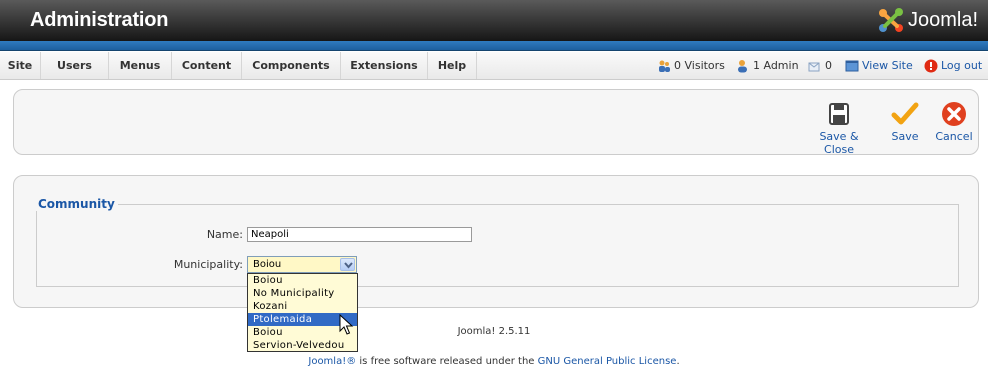  I want to click on messages-status: 0, so click(820, 65).